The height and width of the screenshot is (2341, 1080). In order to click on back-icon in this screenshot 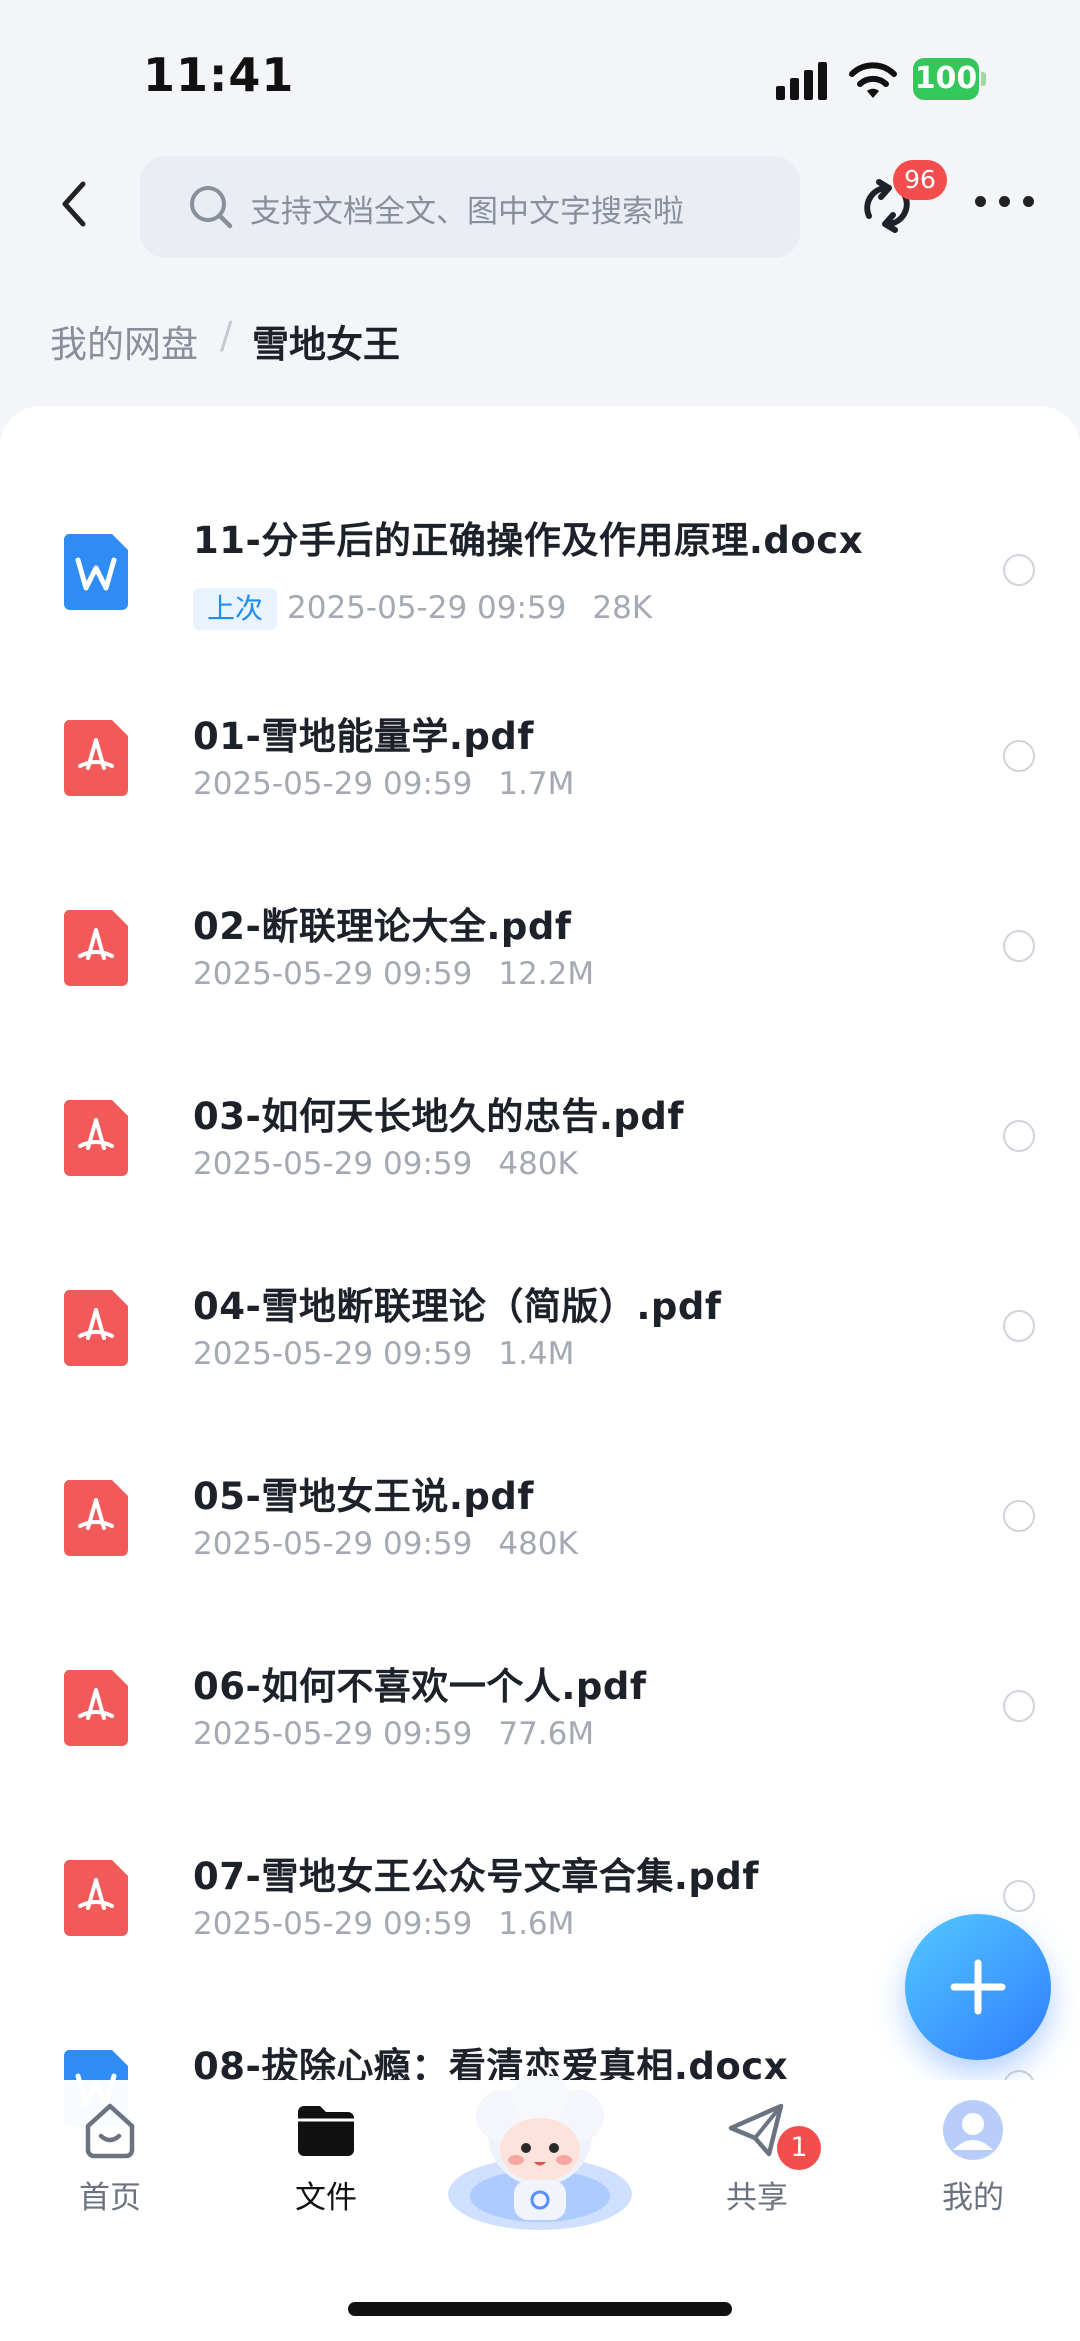, I will do `click(75, 204)`.